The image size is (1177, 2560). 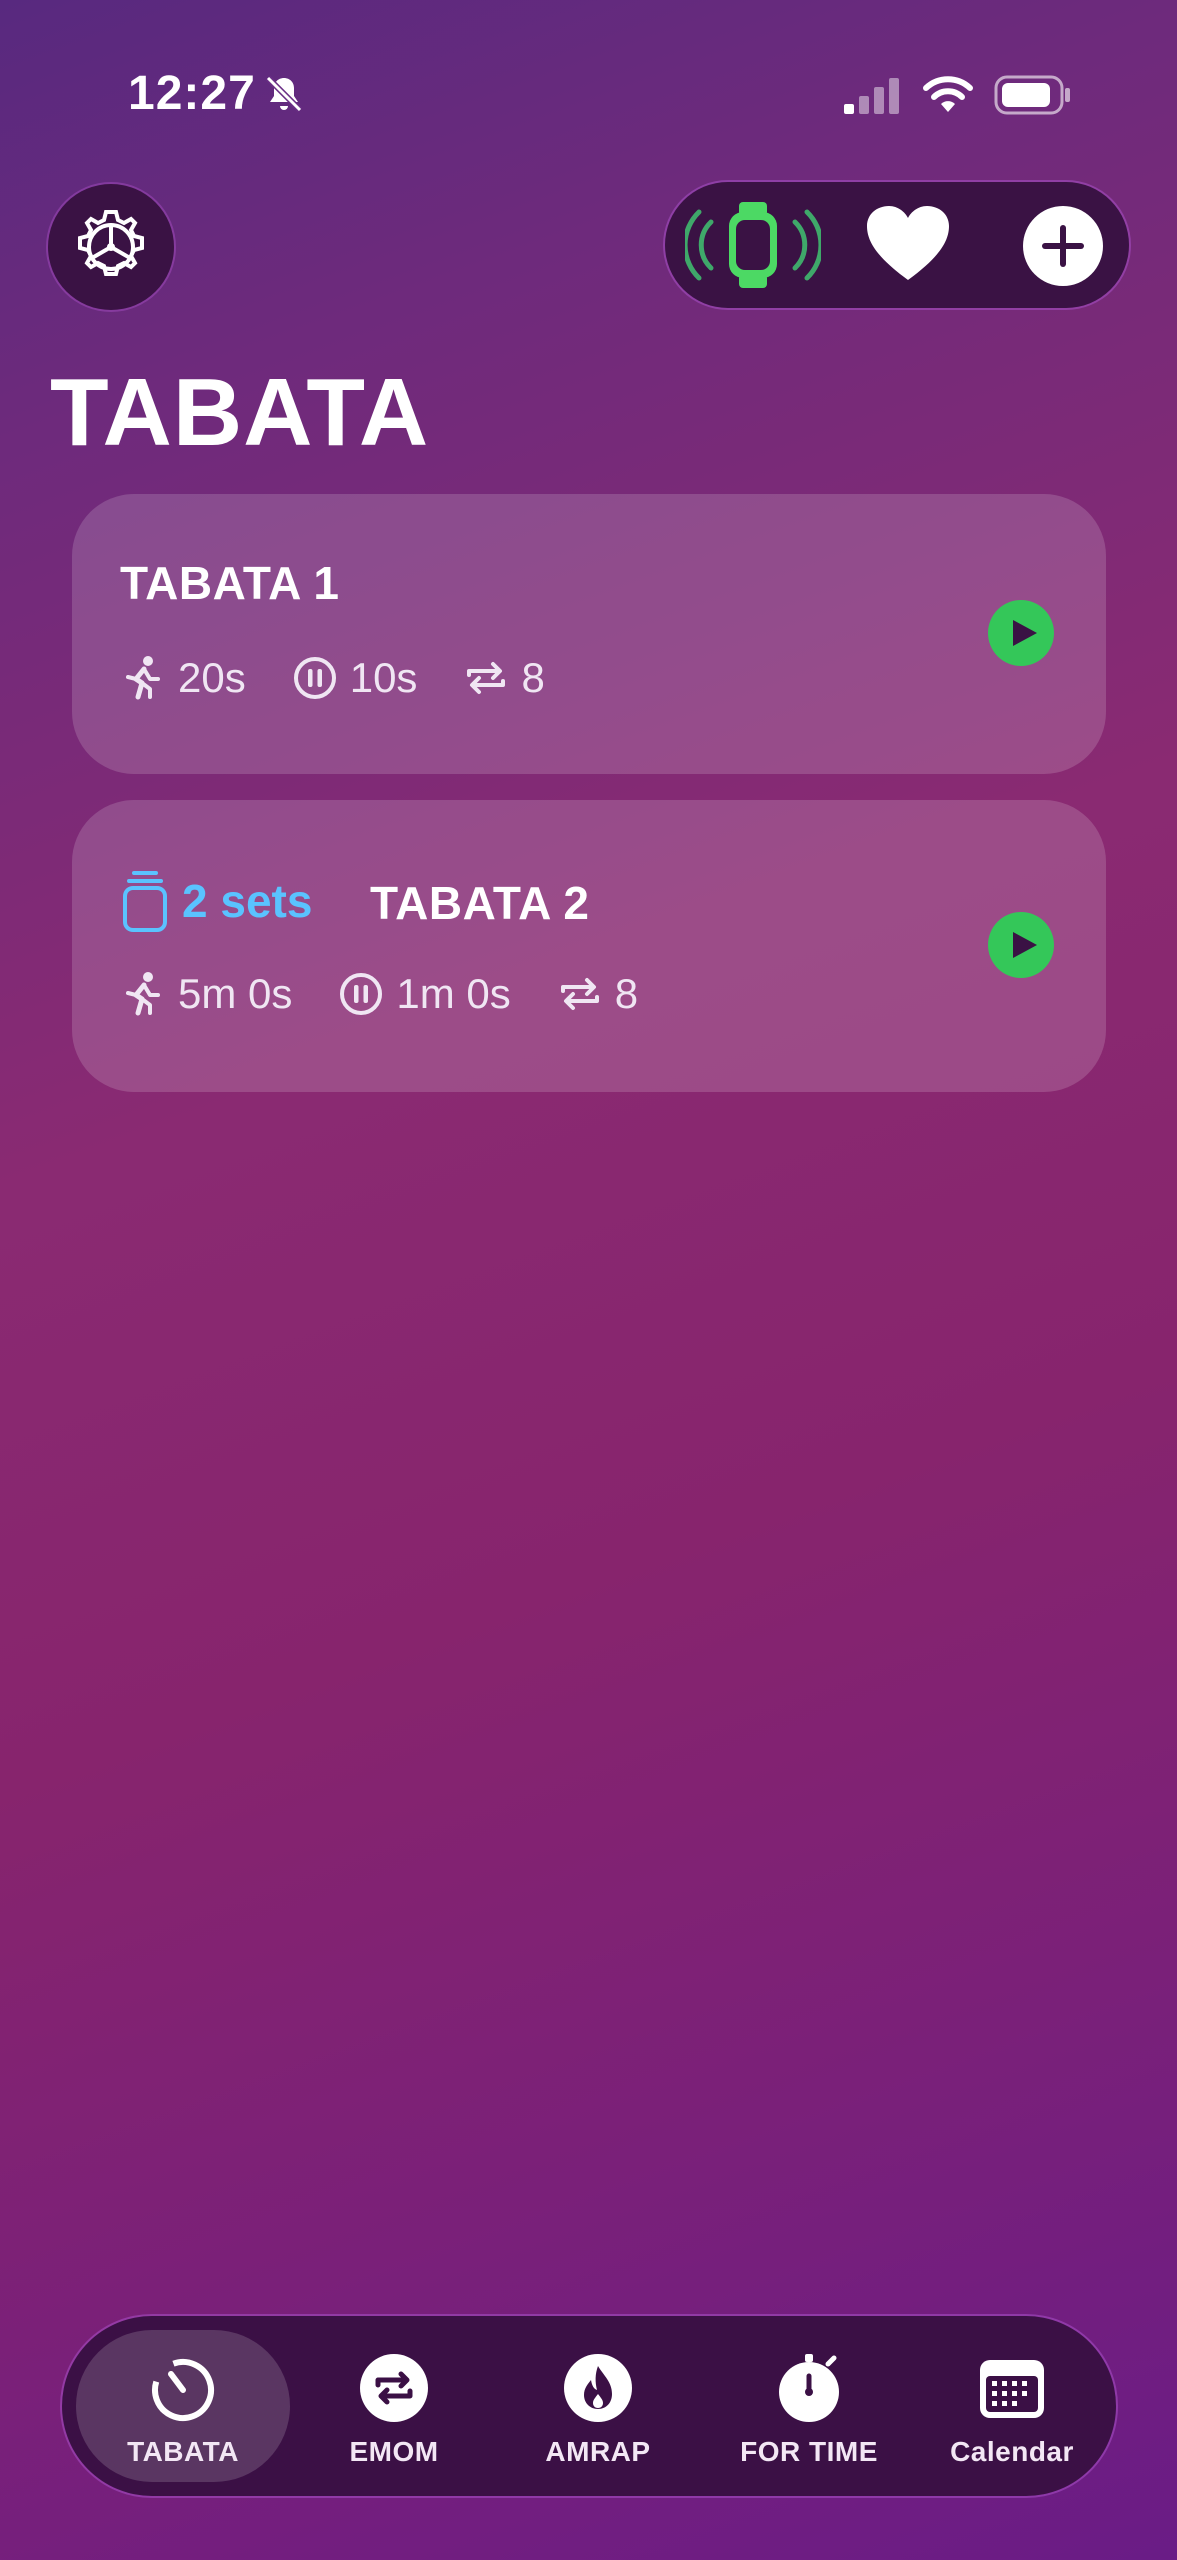 What do you see at coordinates (394, 2451) in the screenshot?
I see `tab-label: EMOM` at bounding box center [394, 2451].